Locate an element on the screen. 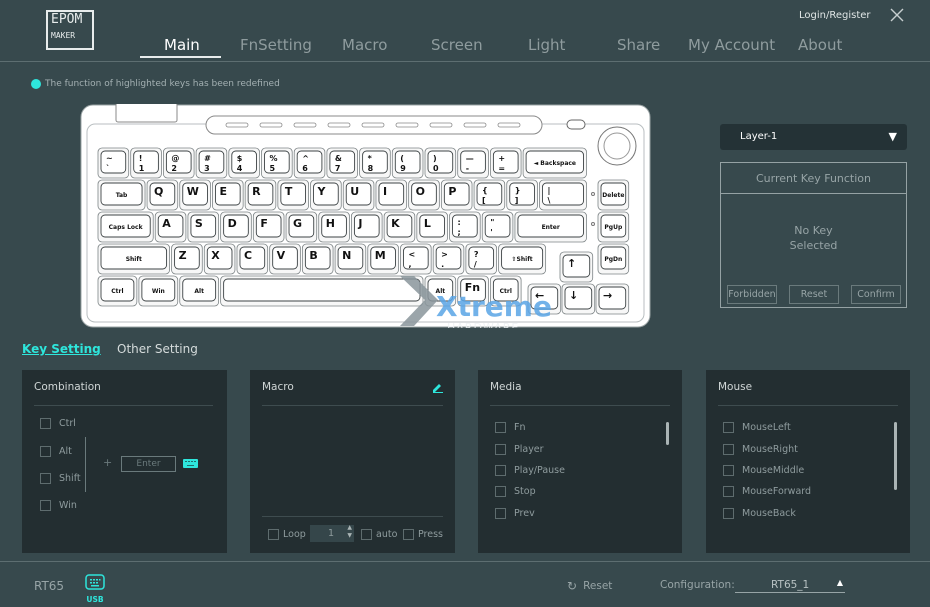  media-checkbox-stop is located at coordinates (500, 491).